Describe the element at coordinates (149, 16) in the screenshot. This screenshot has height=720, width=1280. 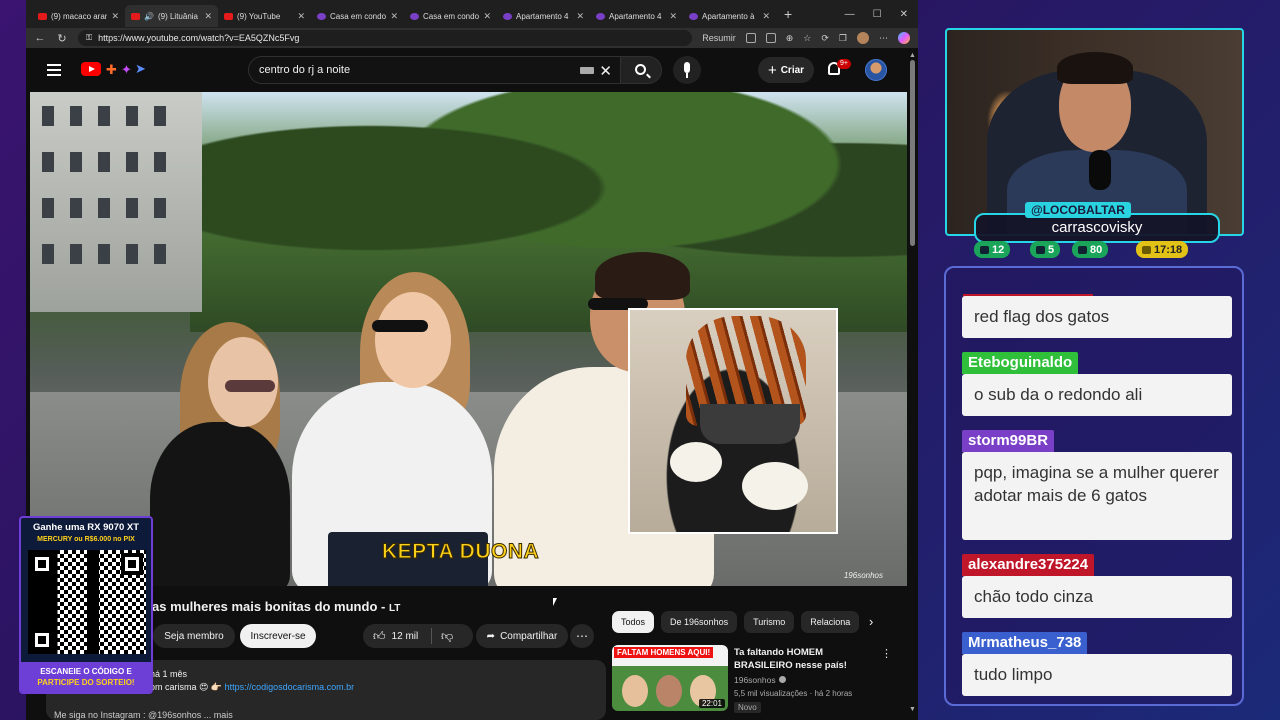
I see `speaker-icon: 🔊` at that location.